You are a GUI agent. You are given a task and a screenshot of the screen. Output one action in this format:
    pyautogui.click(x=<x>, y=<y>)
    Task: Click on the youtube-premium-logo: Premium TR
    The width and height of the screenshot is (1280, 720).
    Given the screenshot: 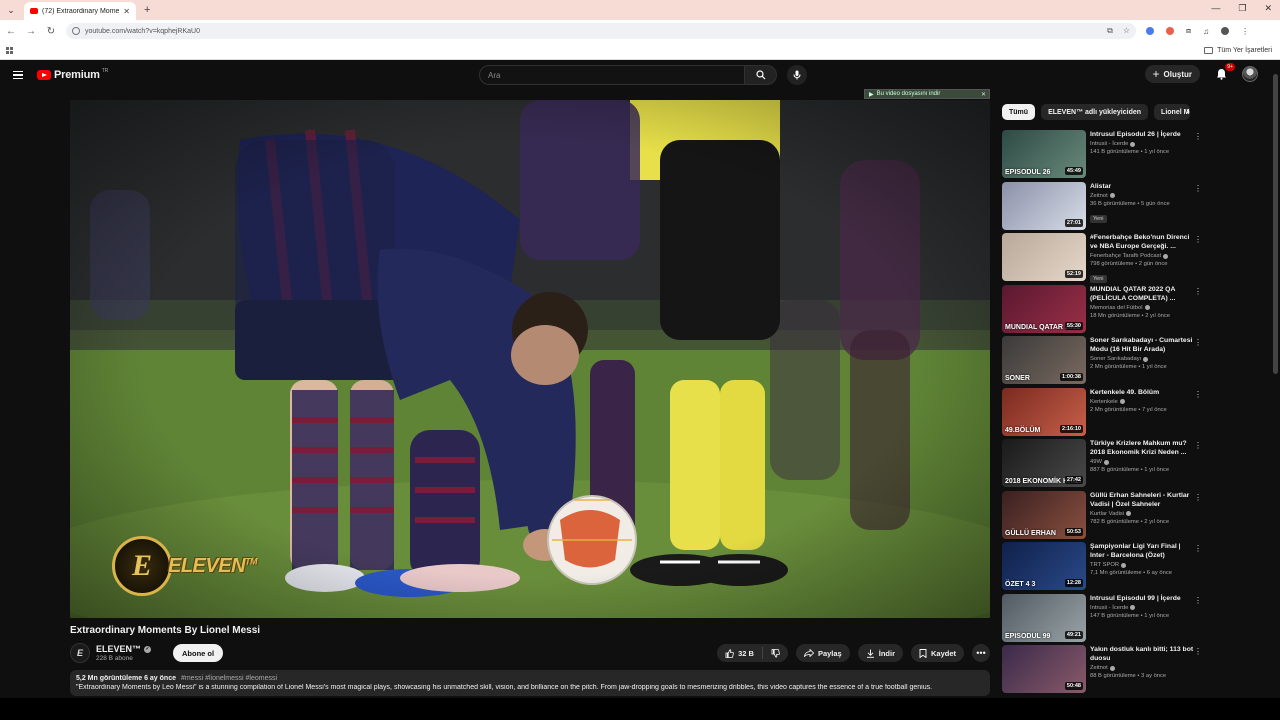 What is the action you would take?
    pyautogui.click(x=72, y=74)
    